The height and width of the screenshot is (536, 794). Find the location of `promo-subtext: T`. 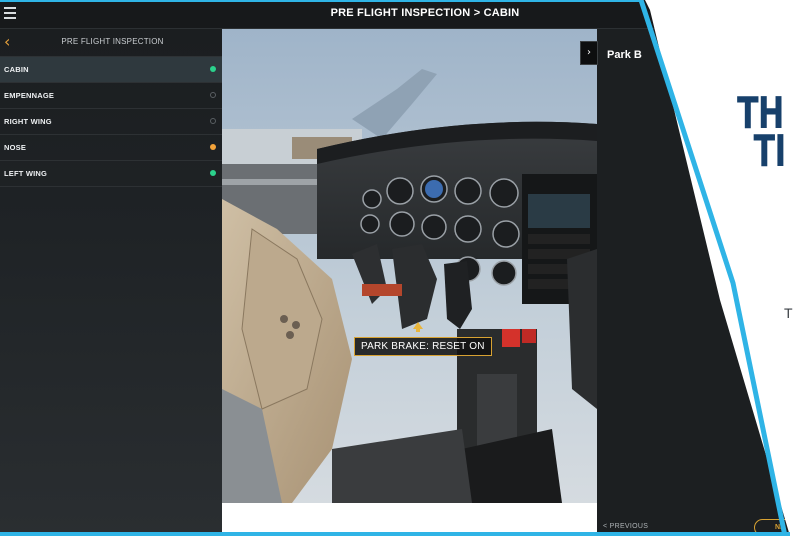

promo-subtext: T is located at coordinates (788, 313).